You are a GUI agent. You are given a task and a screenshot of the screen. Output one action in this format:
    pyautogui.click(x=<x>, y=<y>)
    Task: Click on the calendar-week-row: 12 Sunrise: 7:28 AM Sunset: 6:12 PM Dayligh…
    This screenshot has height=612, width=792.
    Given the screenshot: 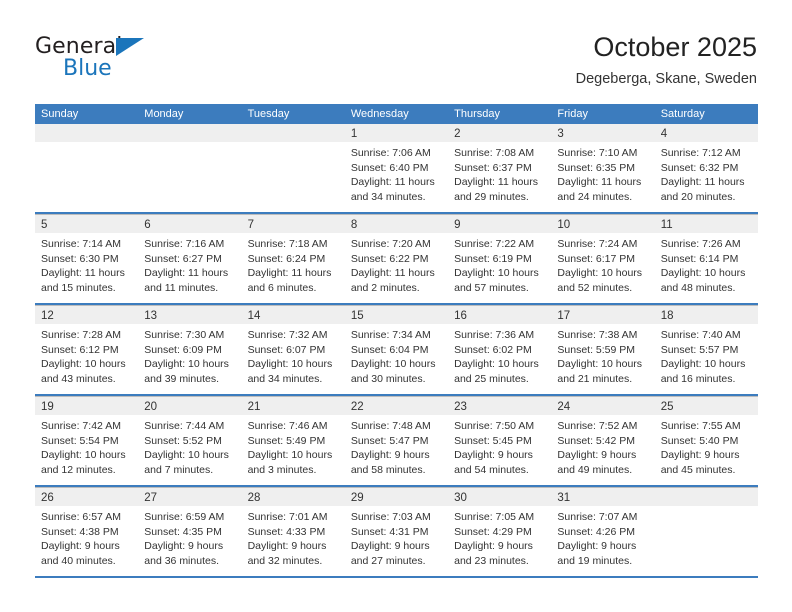 What is the action you would take?
    pyautogui.click(x=396, y=350)
    